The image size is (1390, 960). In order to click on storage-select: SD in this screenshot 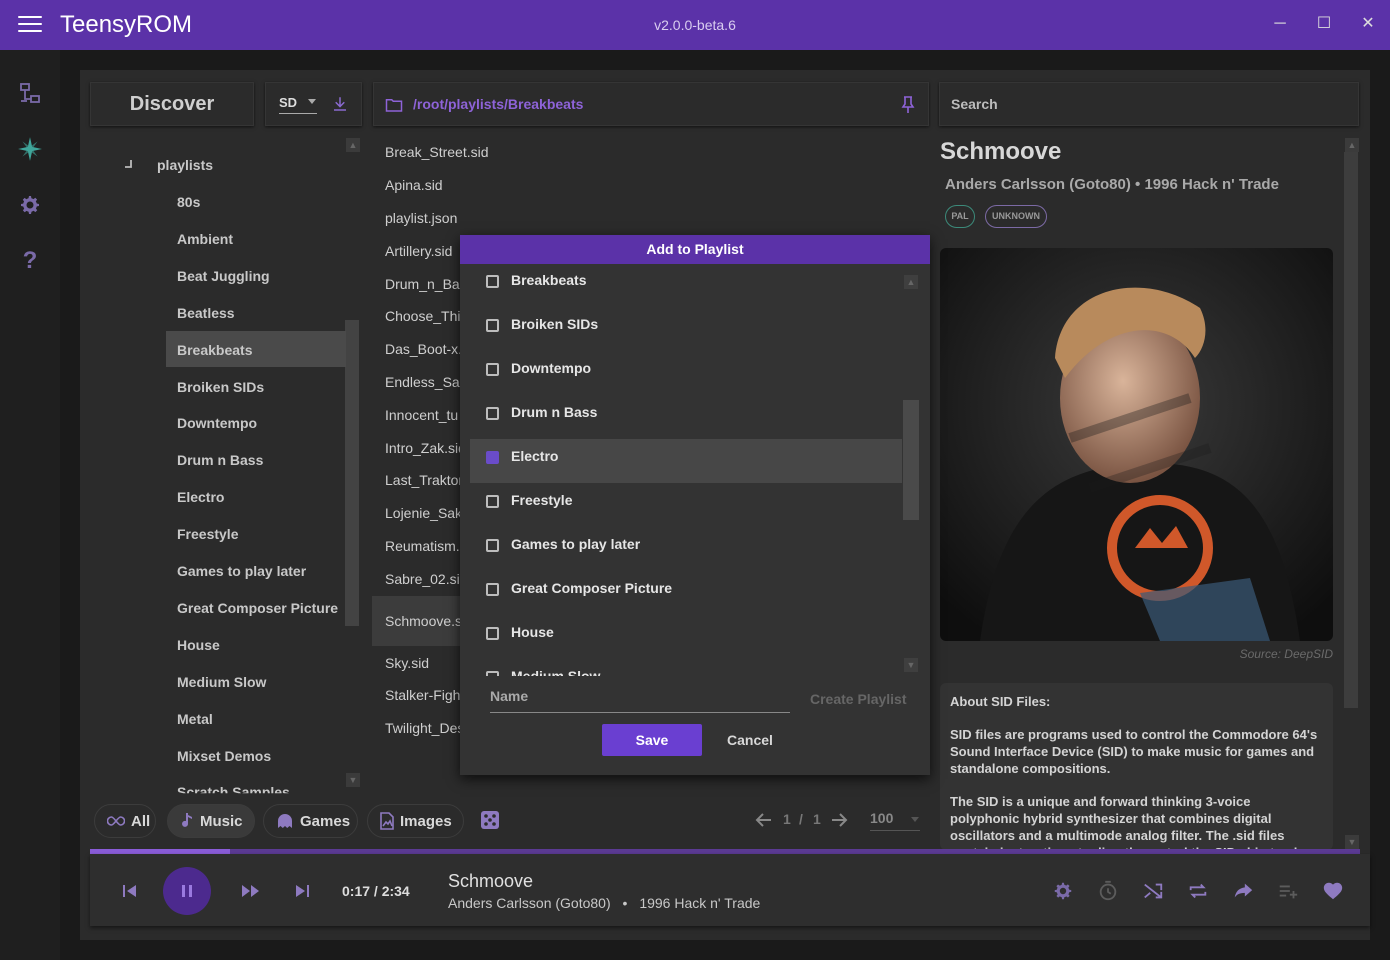, I will do `click(313, 104)`.